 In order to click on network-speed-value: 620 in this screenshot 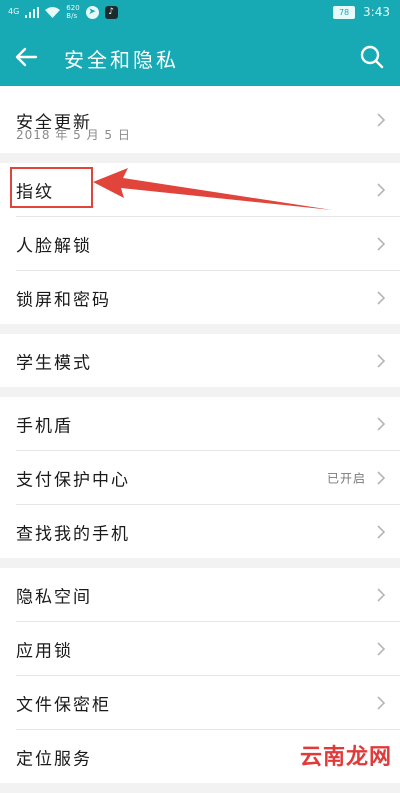, I will do `click(73, 8)`.